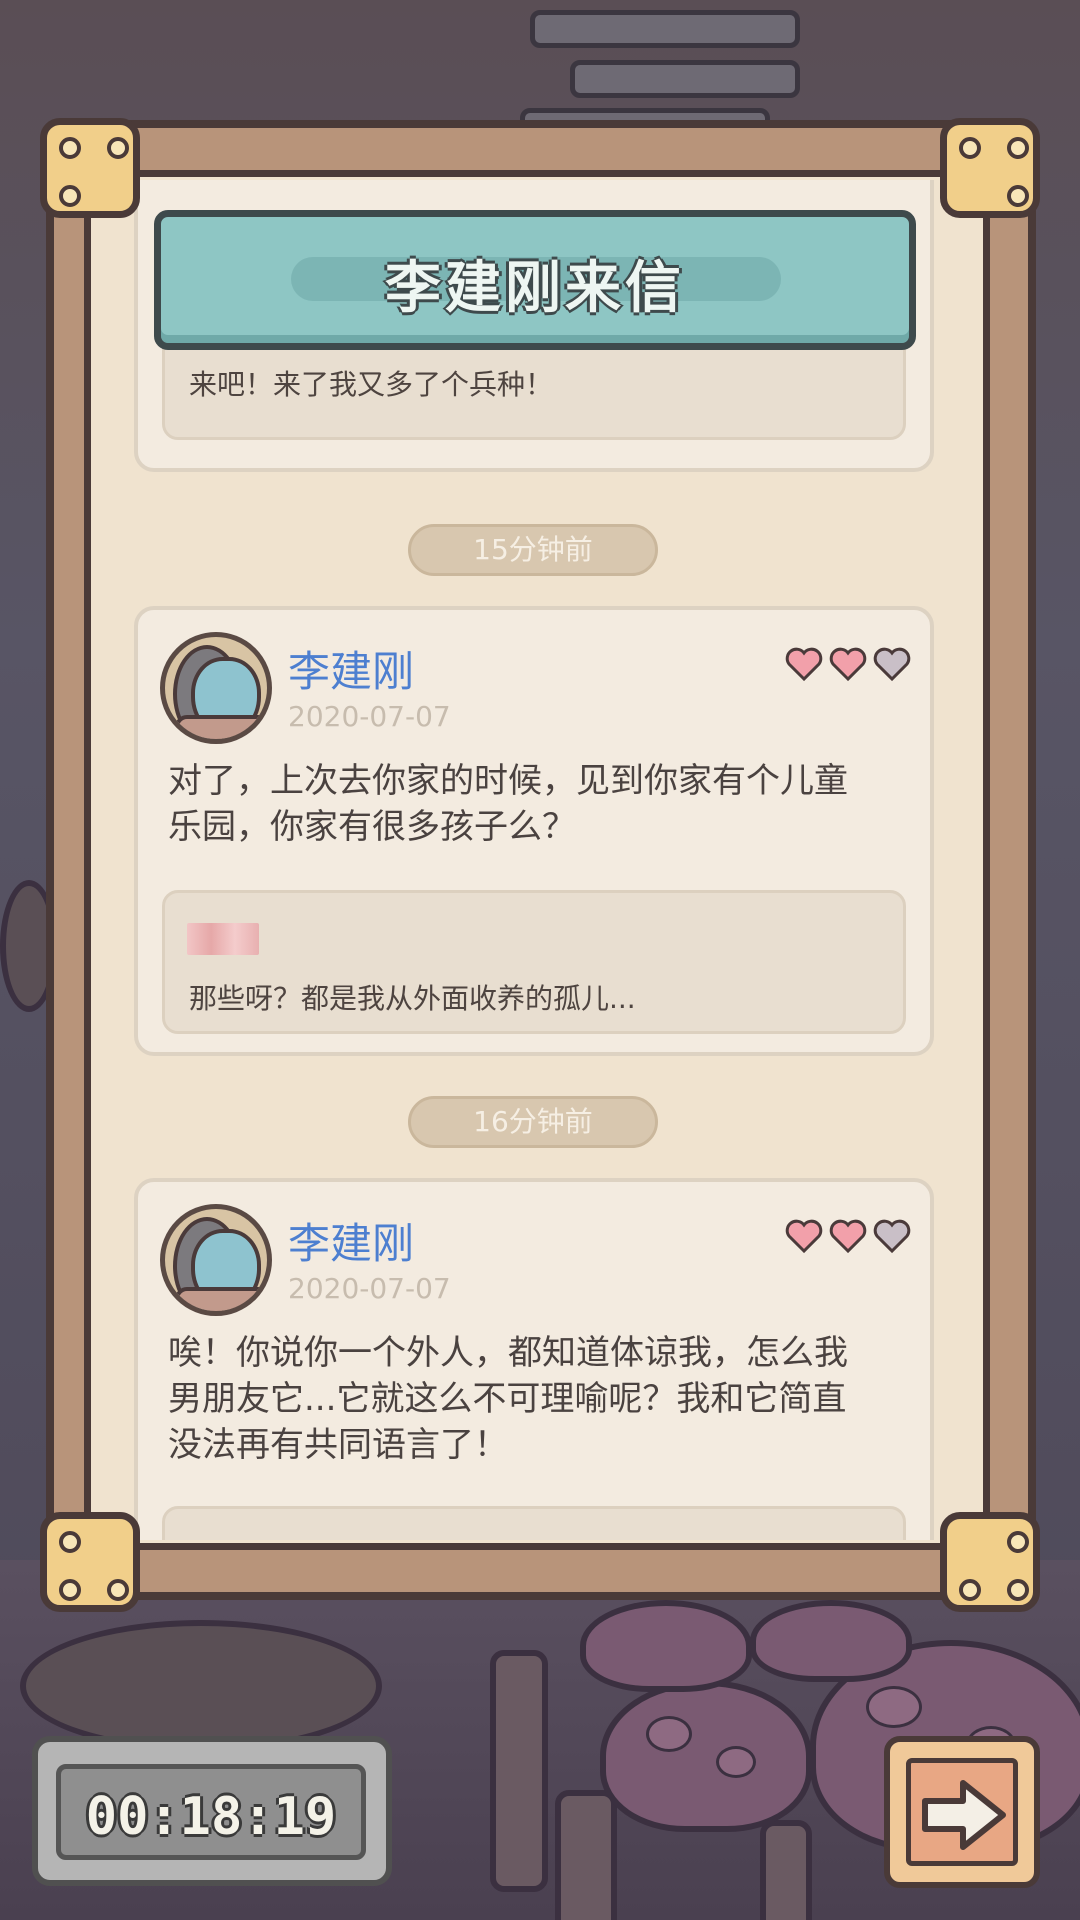 Image resolution: width=1080 pixels, height=1920 pixels. What do you see at coordinates (201, 1686) in the screenshot?
I see `background-rock` at bounding box center [201, 1686].